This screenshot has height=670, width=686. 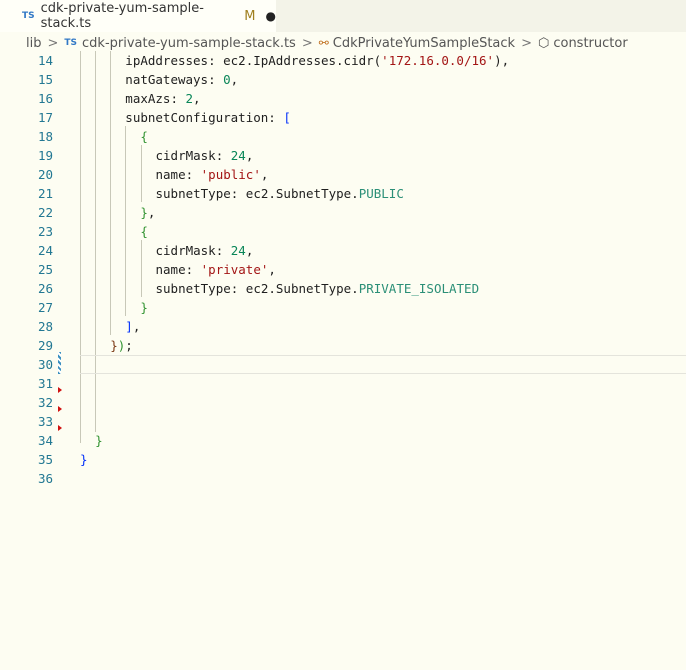 I want to click on code-token: maxAzs:, so click(x=155, y=98).